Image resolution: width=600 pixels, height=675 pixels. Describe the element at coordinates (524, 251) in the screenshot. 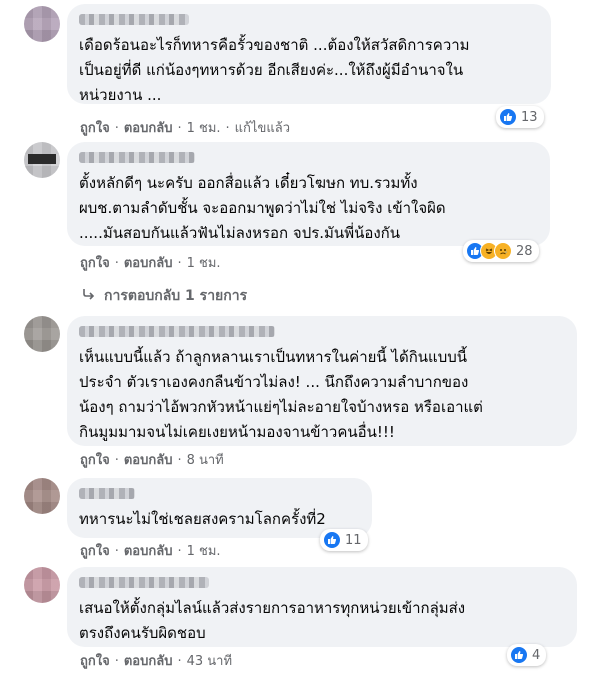

I see `reaction-count: 28` at that location.